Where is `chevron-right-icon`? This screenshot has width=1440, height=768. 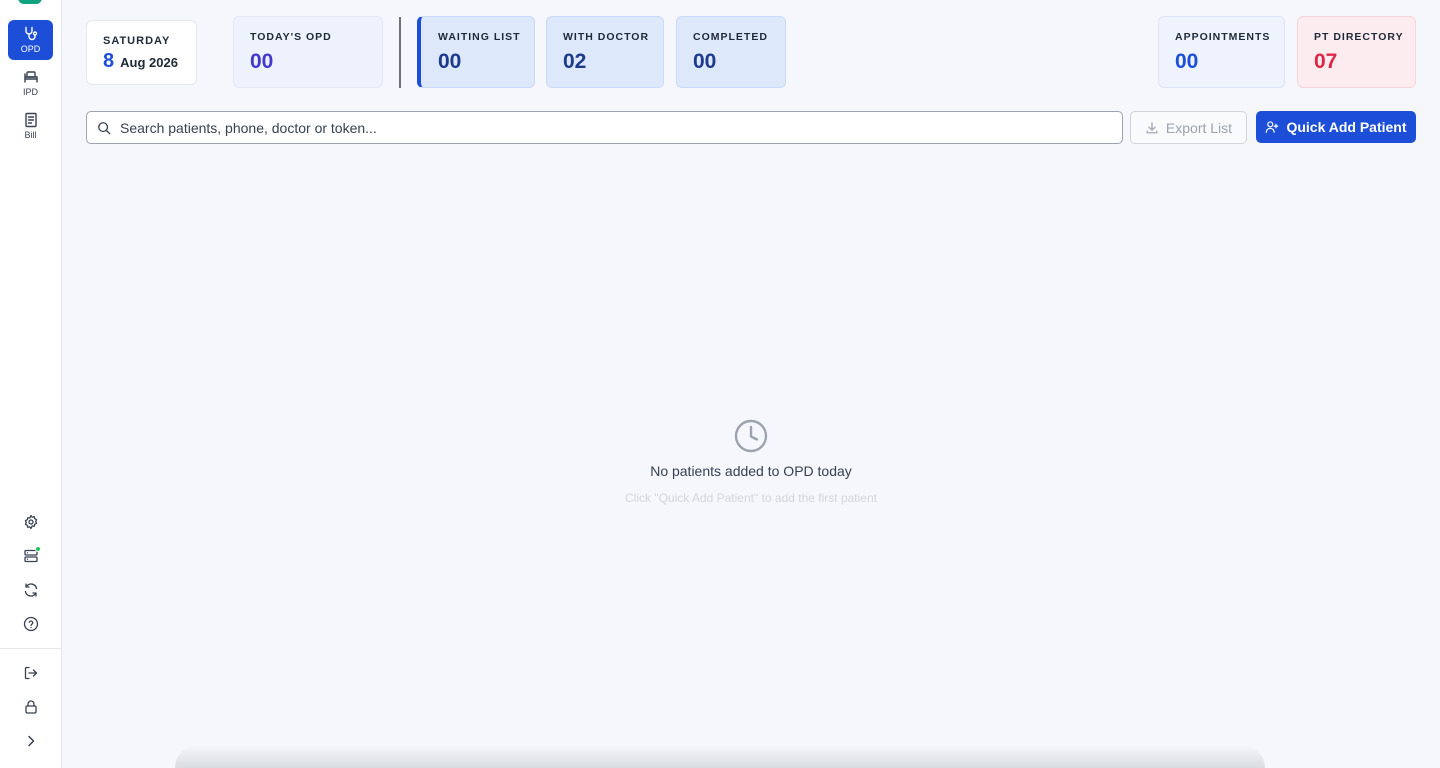
chevron-right-icon is located at coordinates (31, 741).